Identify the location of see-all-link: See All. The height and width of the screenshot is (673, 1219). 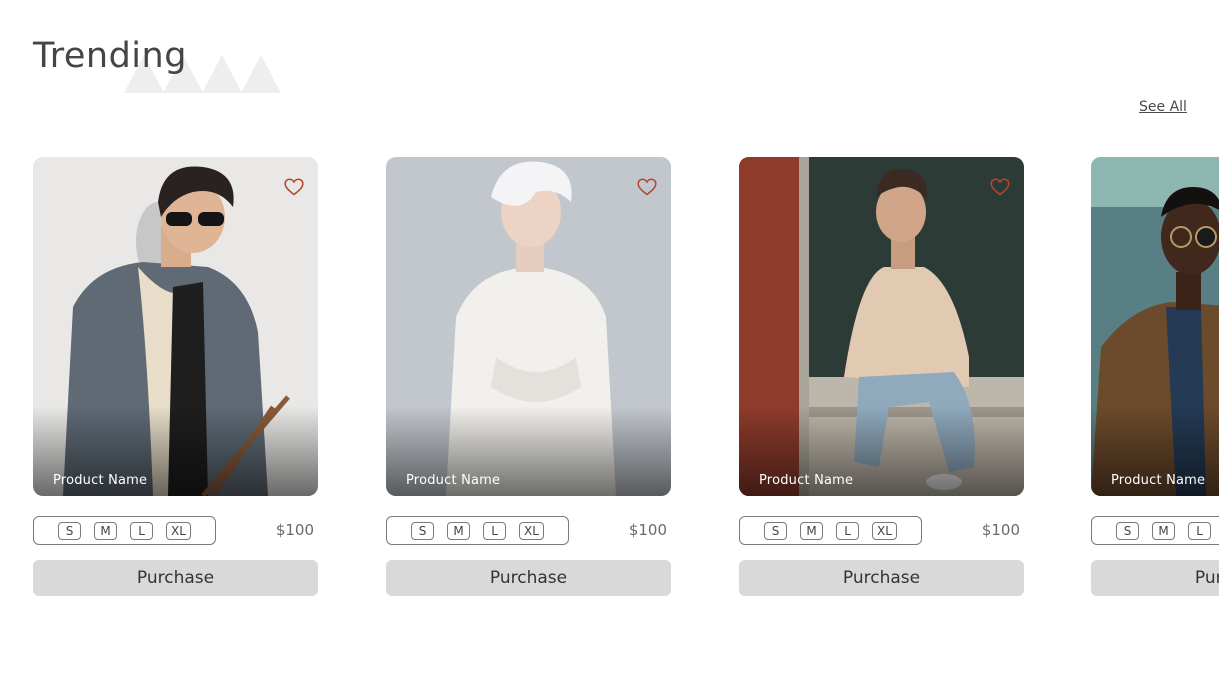
(1163, 107).